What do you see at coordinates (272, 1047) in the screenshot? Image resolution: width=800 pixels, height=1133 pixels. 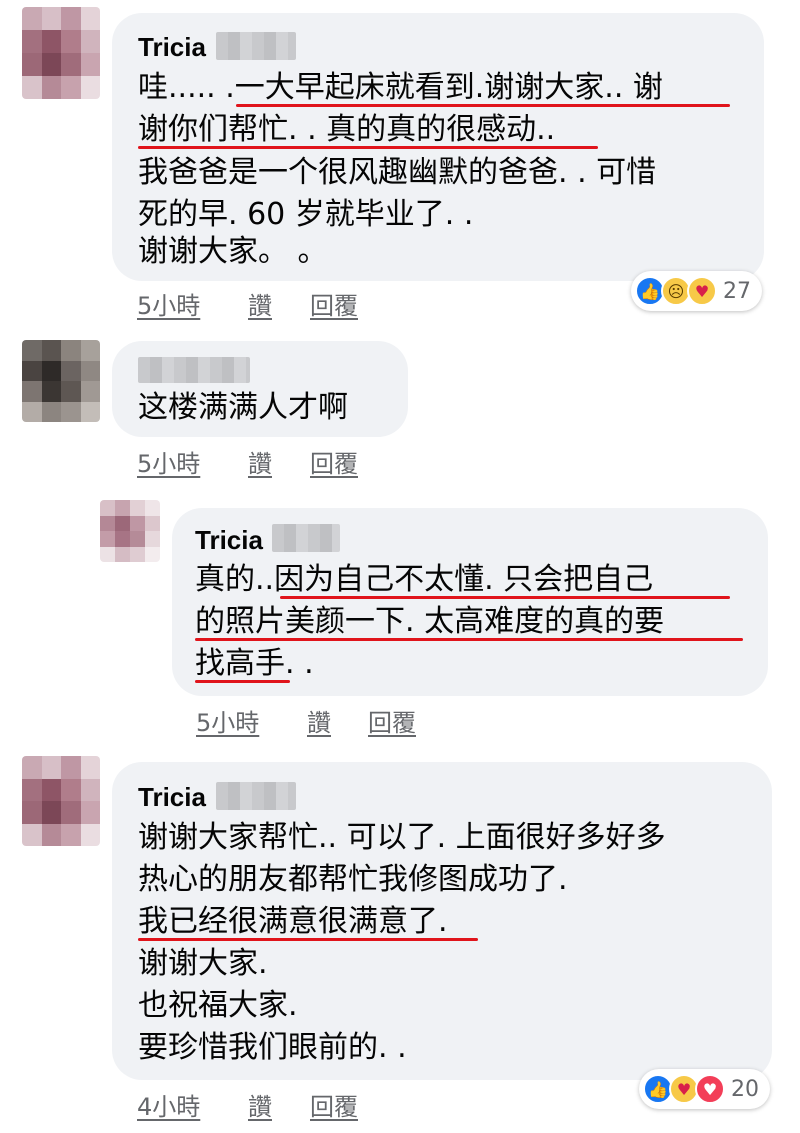 I see `comment-text-line: 要珍惜我们眼前的. .` at bounding box center [272, 1047].